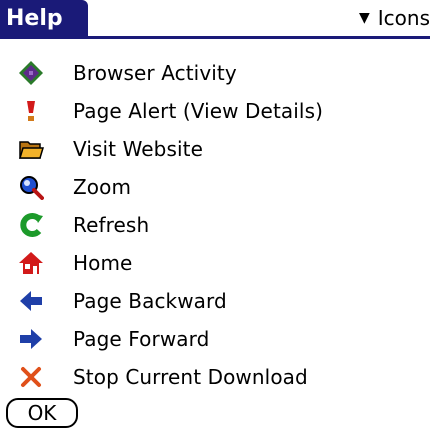 The width and height of the screenshot is (430, 430). What do you see at coordinates (44, 19) in the screenshot?
I see `dialog-title: Help` at bounding box center [44, 19].